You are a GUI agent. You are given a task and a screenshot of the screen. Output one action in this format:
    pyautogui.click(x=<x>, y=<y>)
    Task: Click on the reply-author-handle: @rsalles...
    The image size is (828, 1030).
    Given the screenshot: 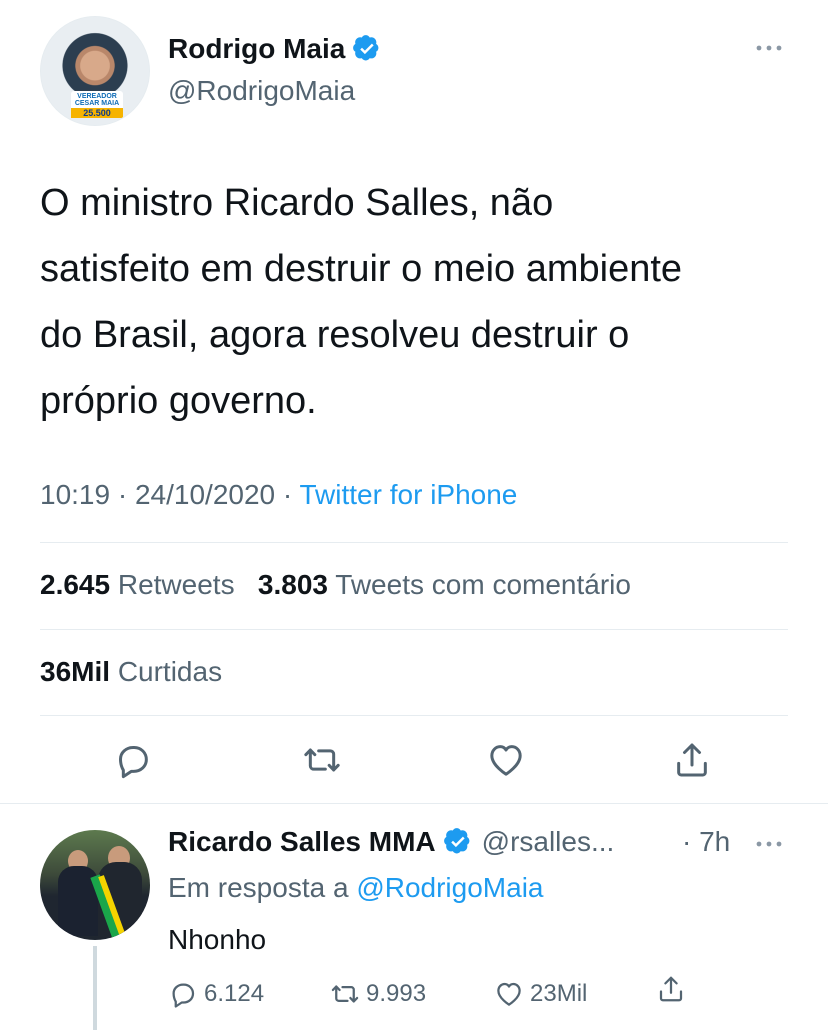 What is the action you would take?
    pyautogui.click(x=548, y=842)
    